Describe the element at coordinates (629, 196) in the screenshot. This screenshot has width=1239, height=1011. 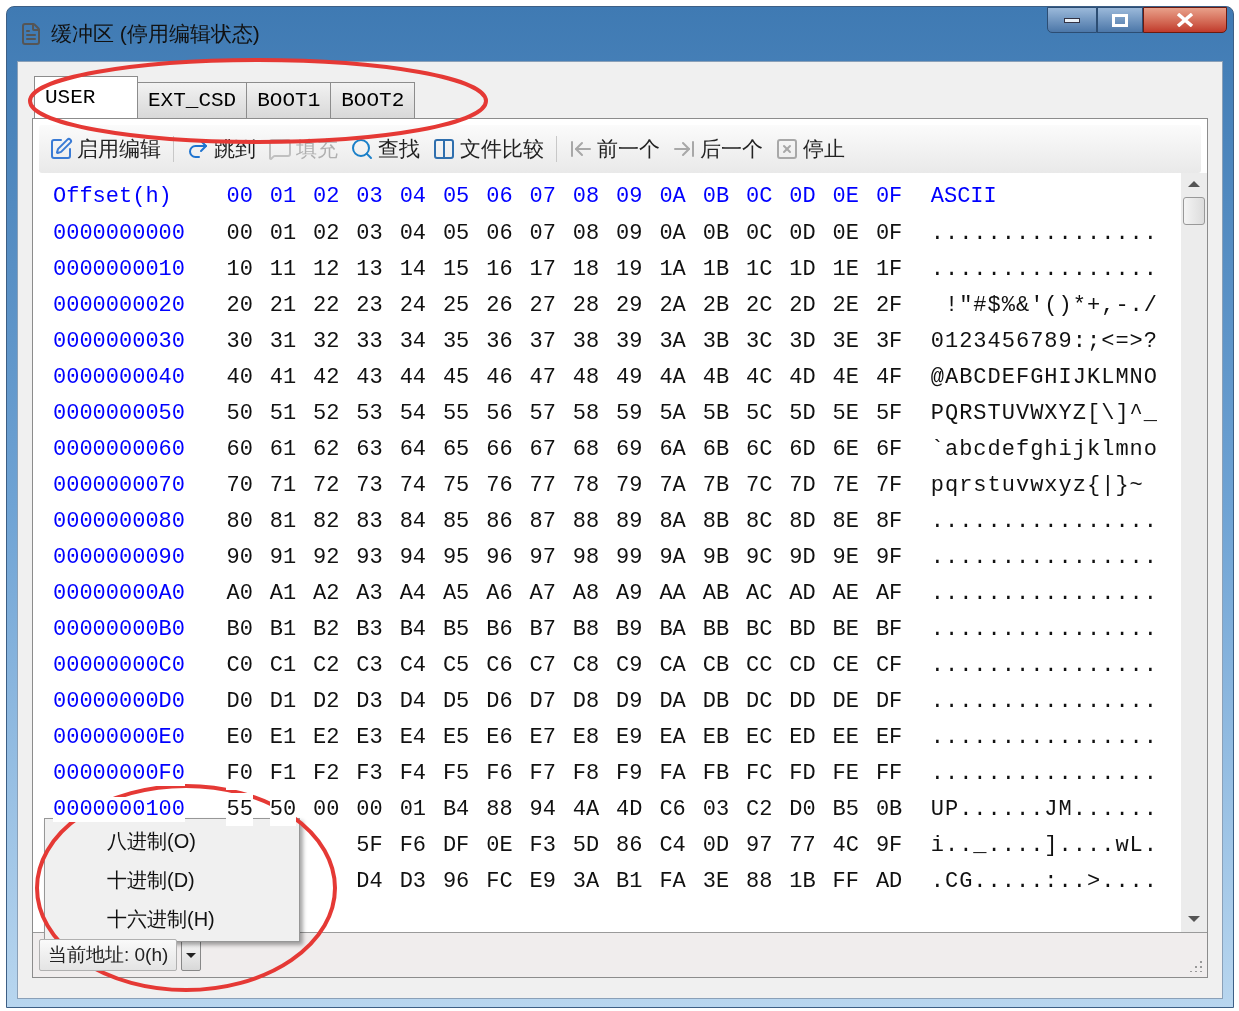
I see `column-header: 09` at that location.